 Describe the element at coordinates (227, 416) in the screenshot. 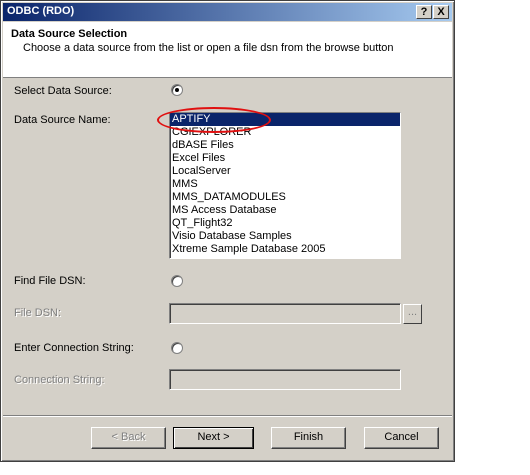

I see `button-separator` at that location.